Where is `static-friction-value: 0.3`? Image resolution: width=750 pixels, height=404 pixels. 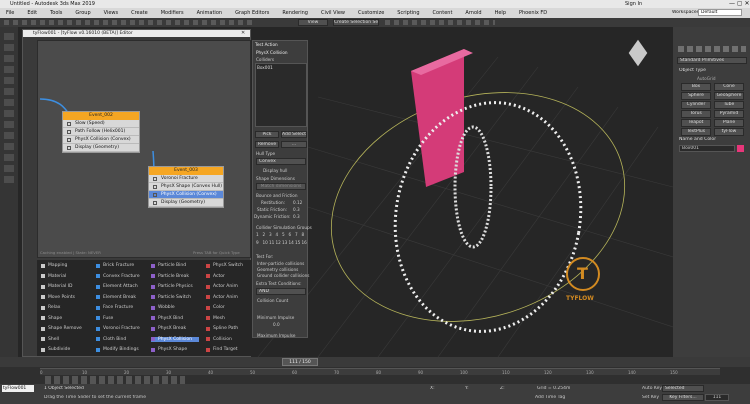
static-friction-value: 0.3 is located at coordinates (296, 209).